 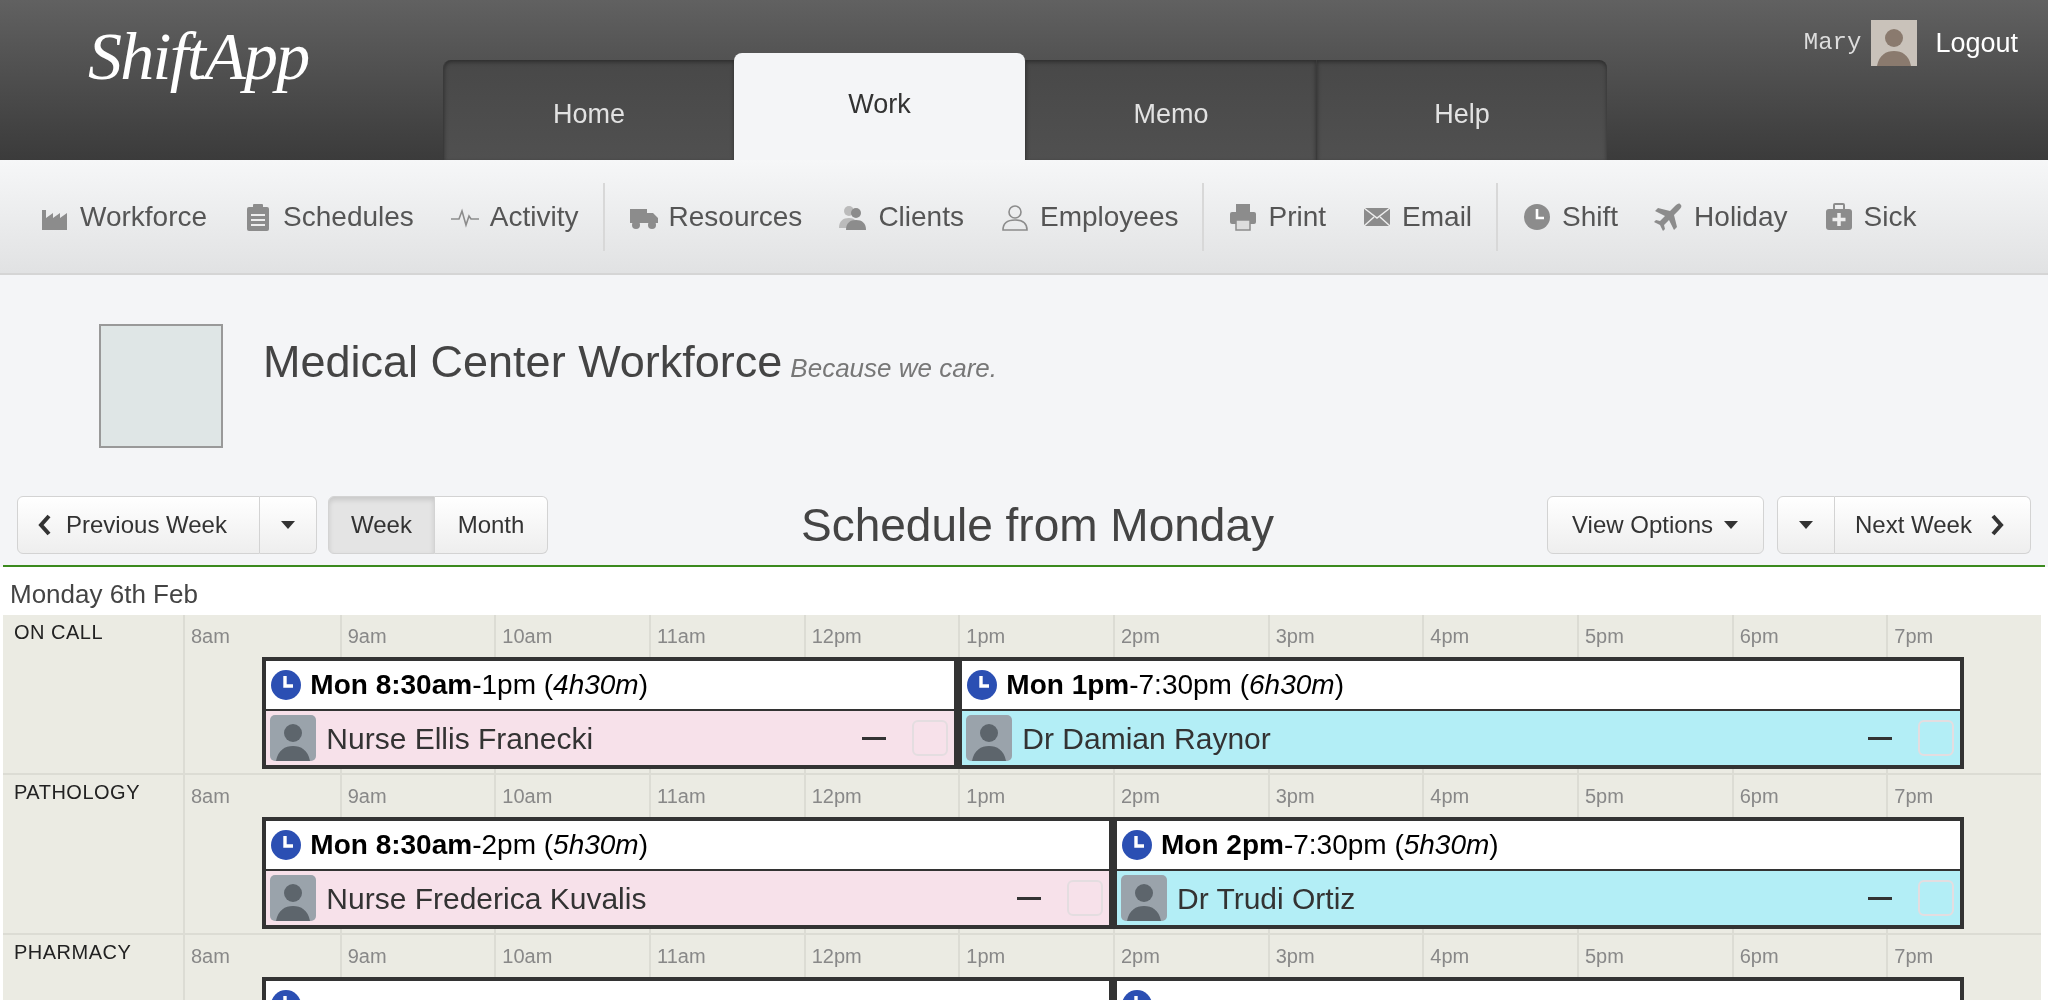 What do you see at coordinates (1089, 216) in the screenshot?
I see `toolbar-button: Employees` at bounding box center [1089, 216].